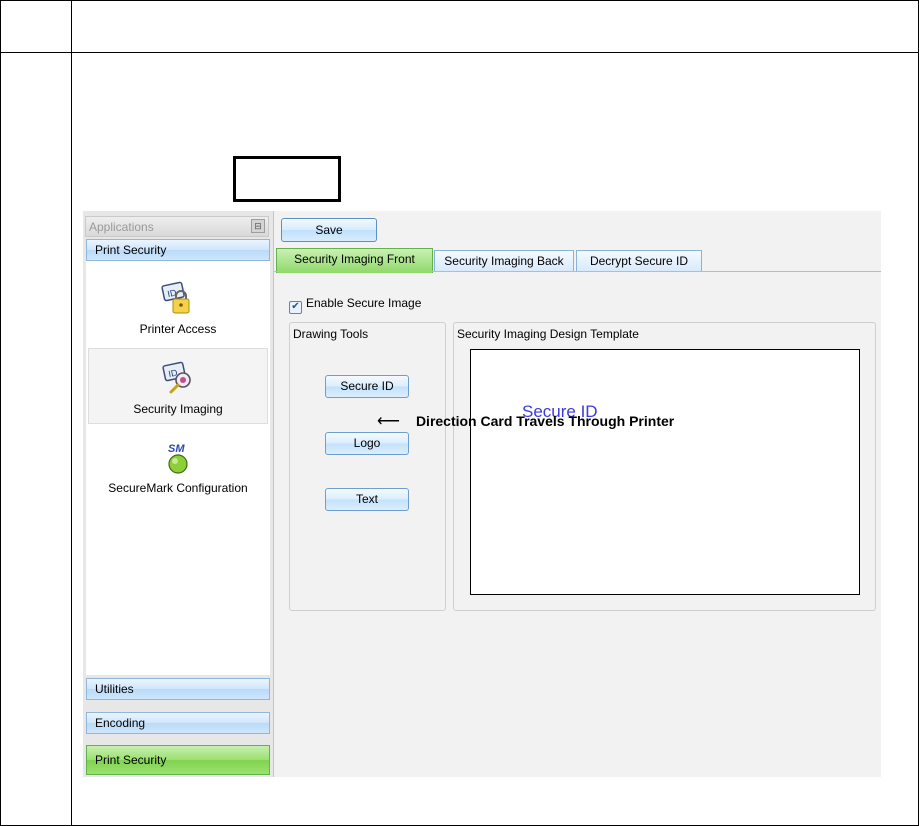 The image size is (919, 826). I want to click on table-row-divider, so click(459, 52).